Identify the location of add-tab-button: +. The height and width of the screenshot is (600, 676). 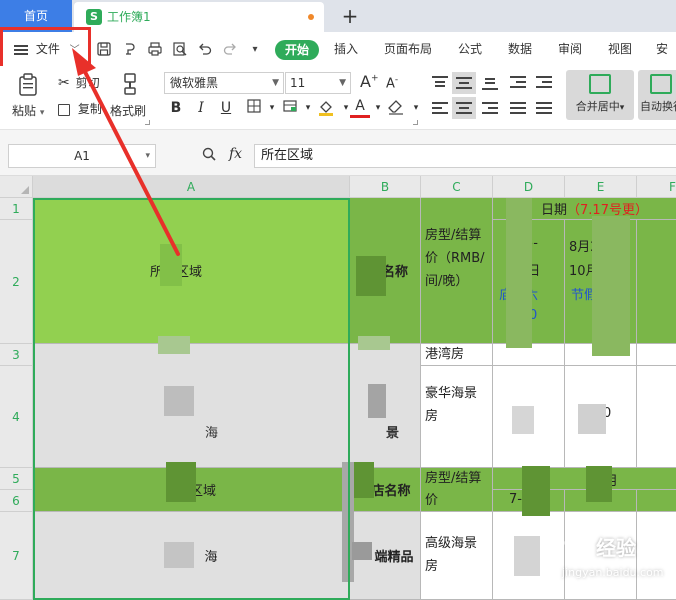
(350, 16).